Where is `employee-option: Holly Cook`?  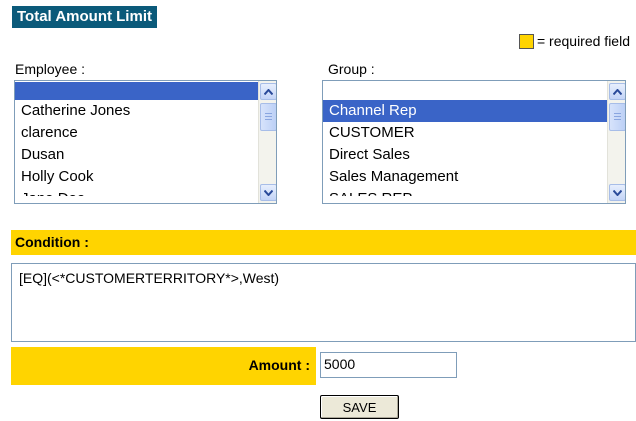
employee-option: Holly Cook is located at coordinates (136, 177).